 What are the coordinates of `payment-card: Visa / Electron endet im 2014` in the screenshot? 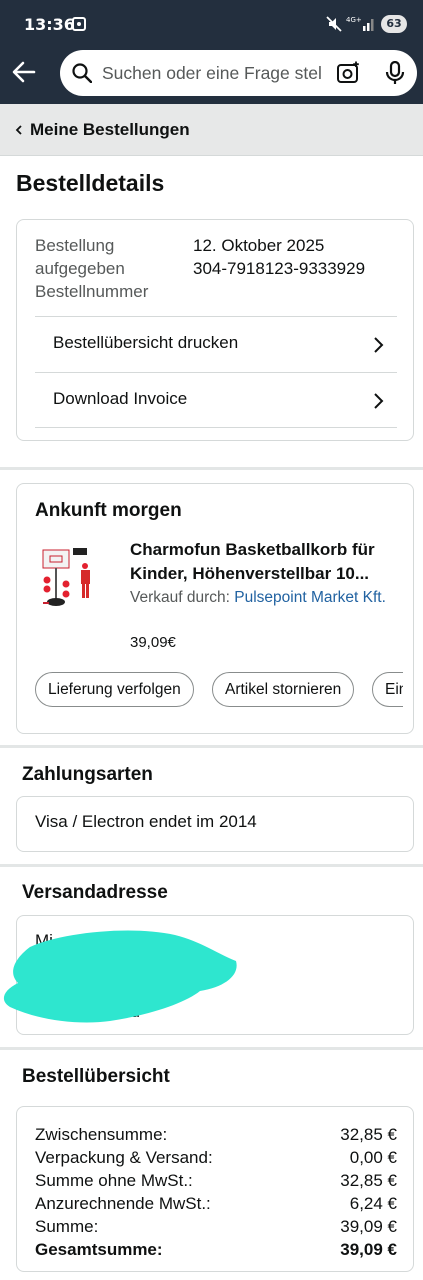 It's located at (215, 824).